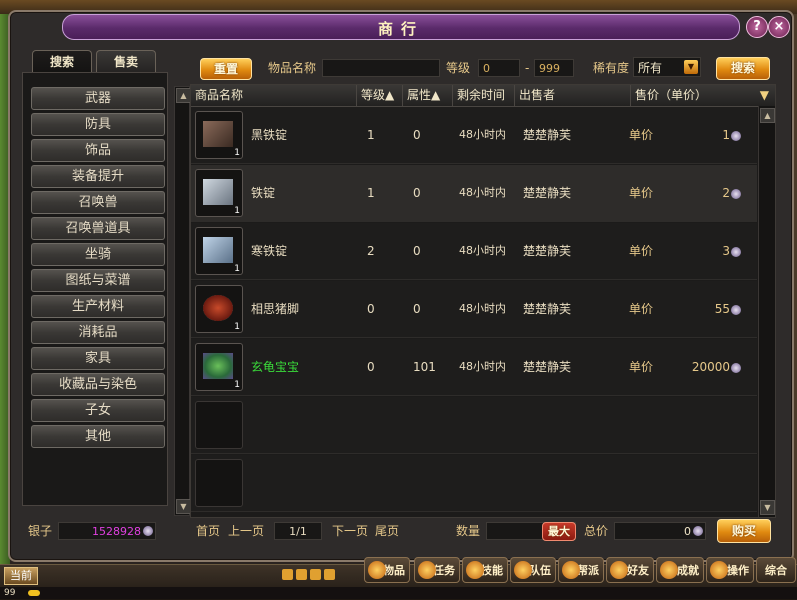 This screenshot has width=797, height=600. I want to click on category-blueprints-recipes: 图纸与菜谱, so click(98, 280).